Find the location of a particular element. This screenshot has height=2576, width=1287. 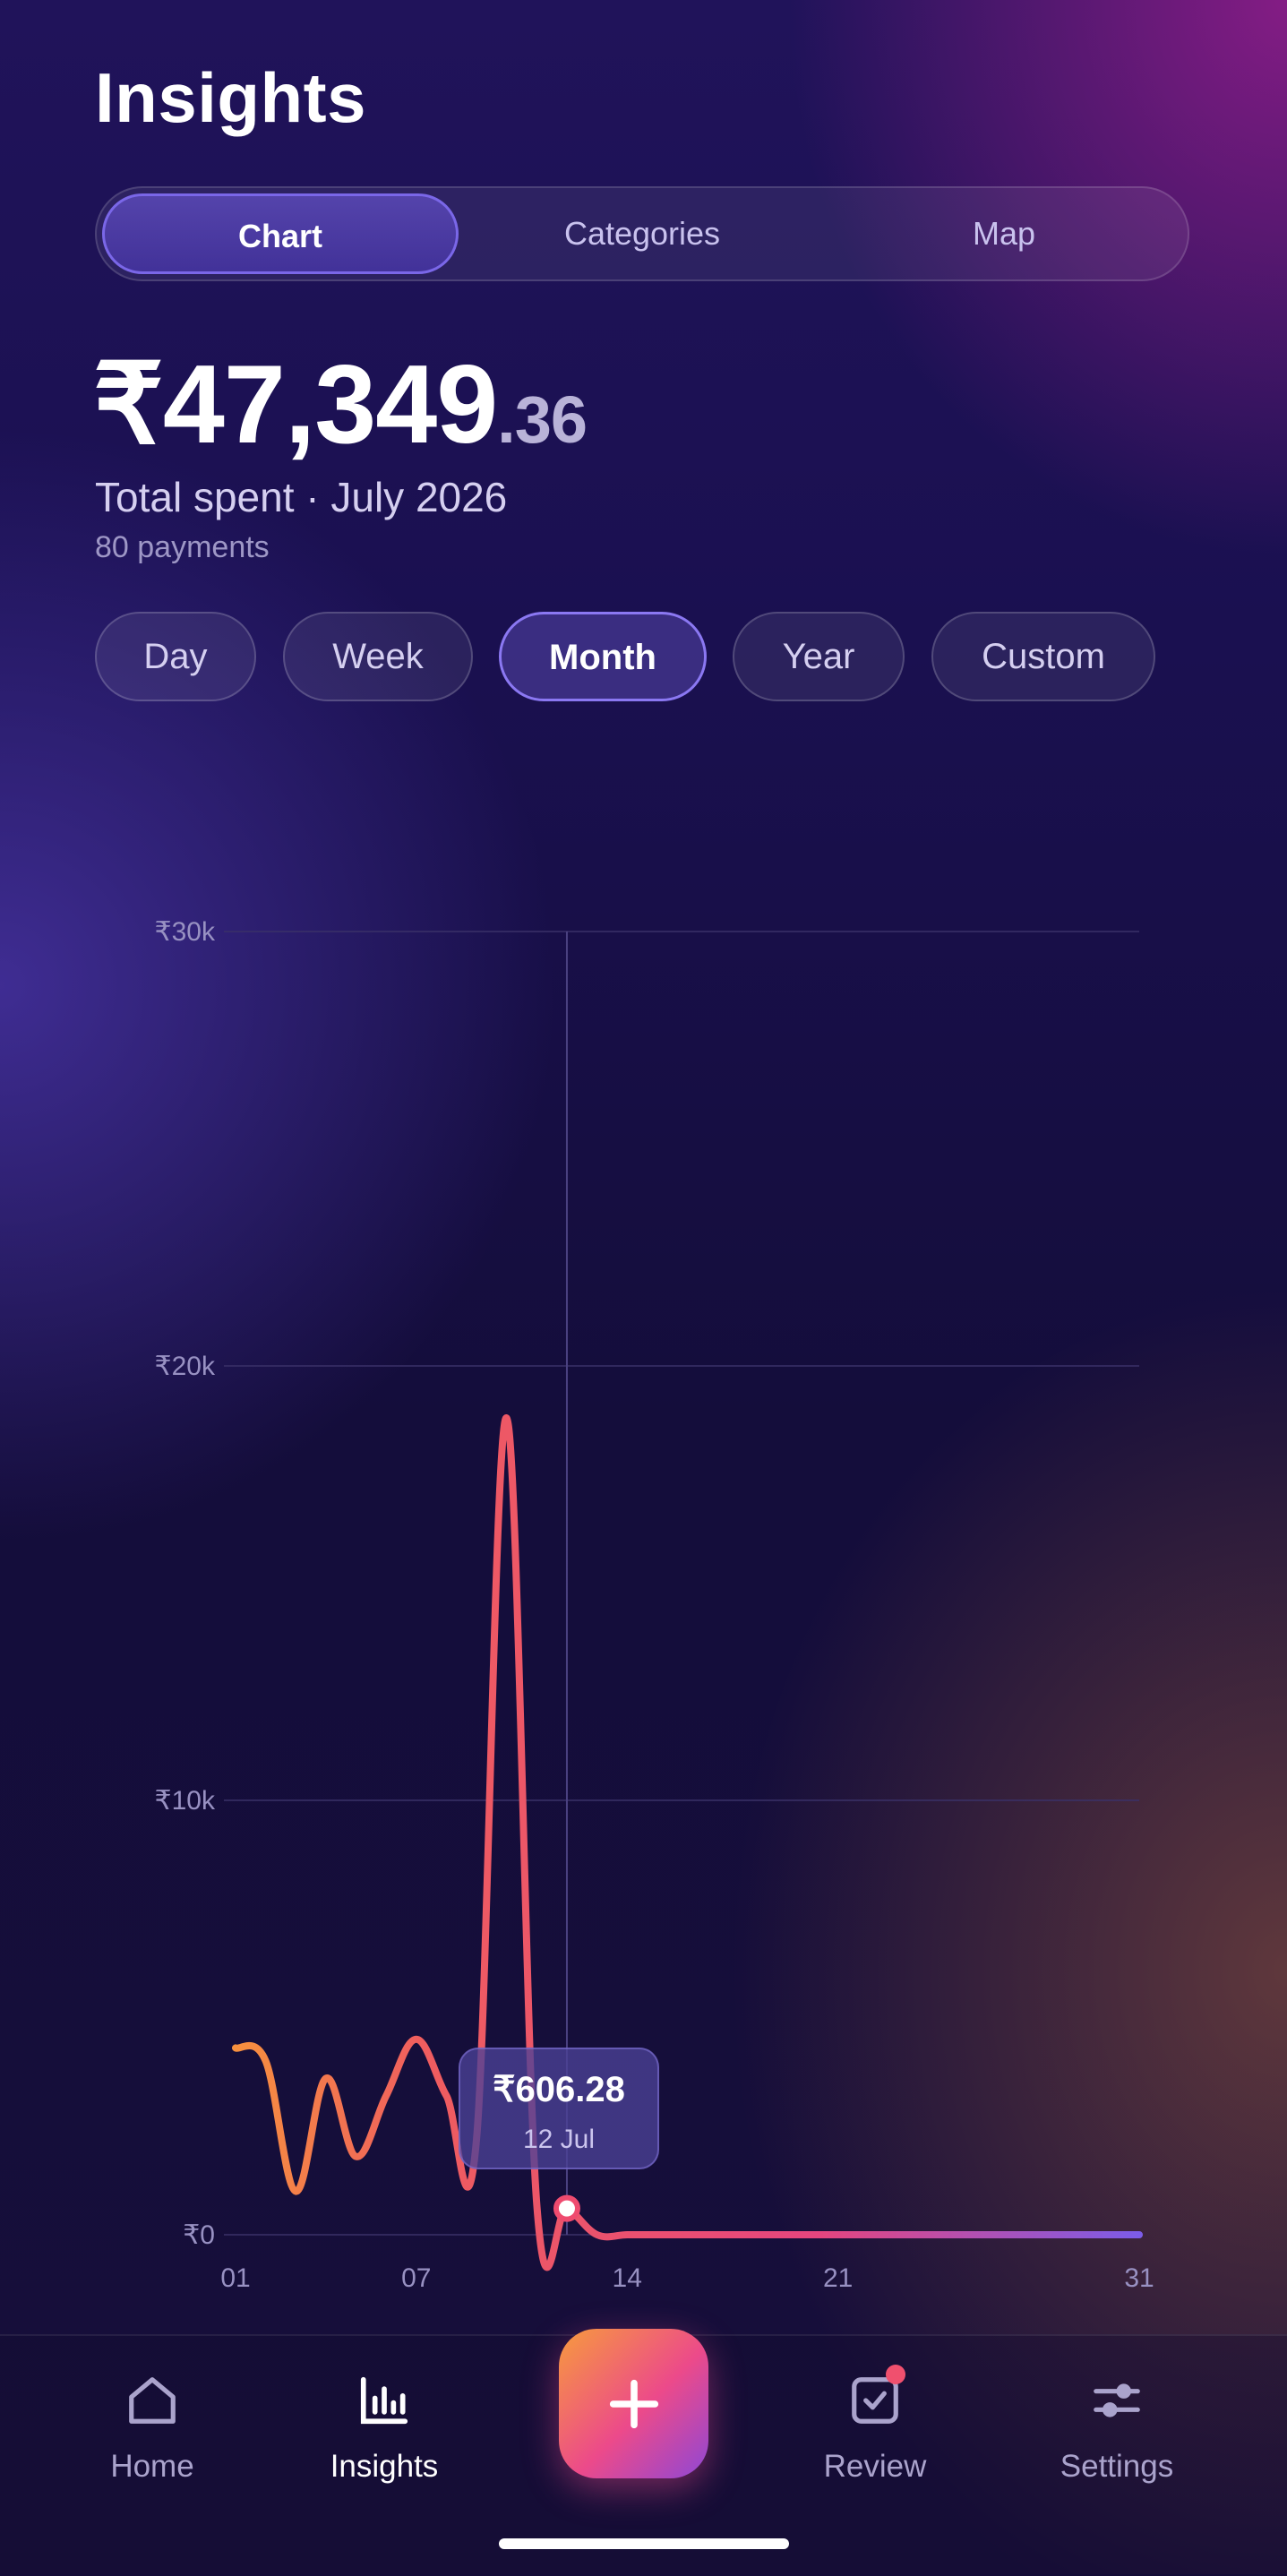

add-button is located at coordinates (633, 2403).